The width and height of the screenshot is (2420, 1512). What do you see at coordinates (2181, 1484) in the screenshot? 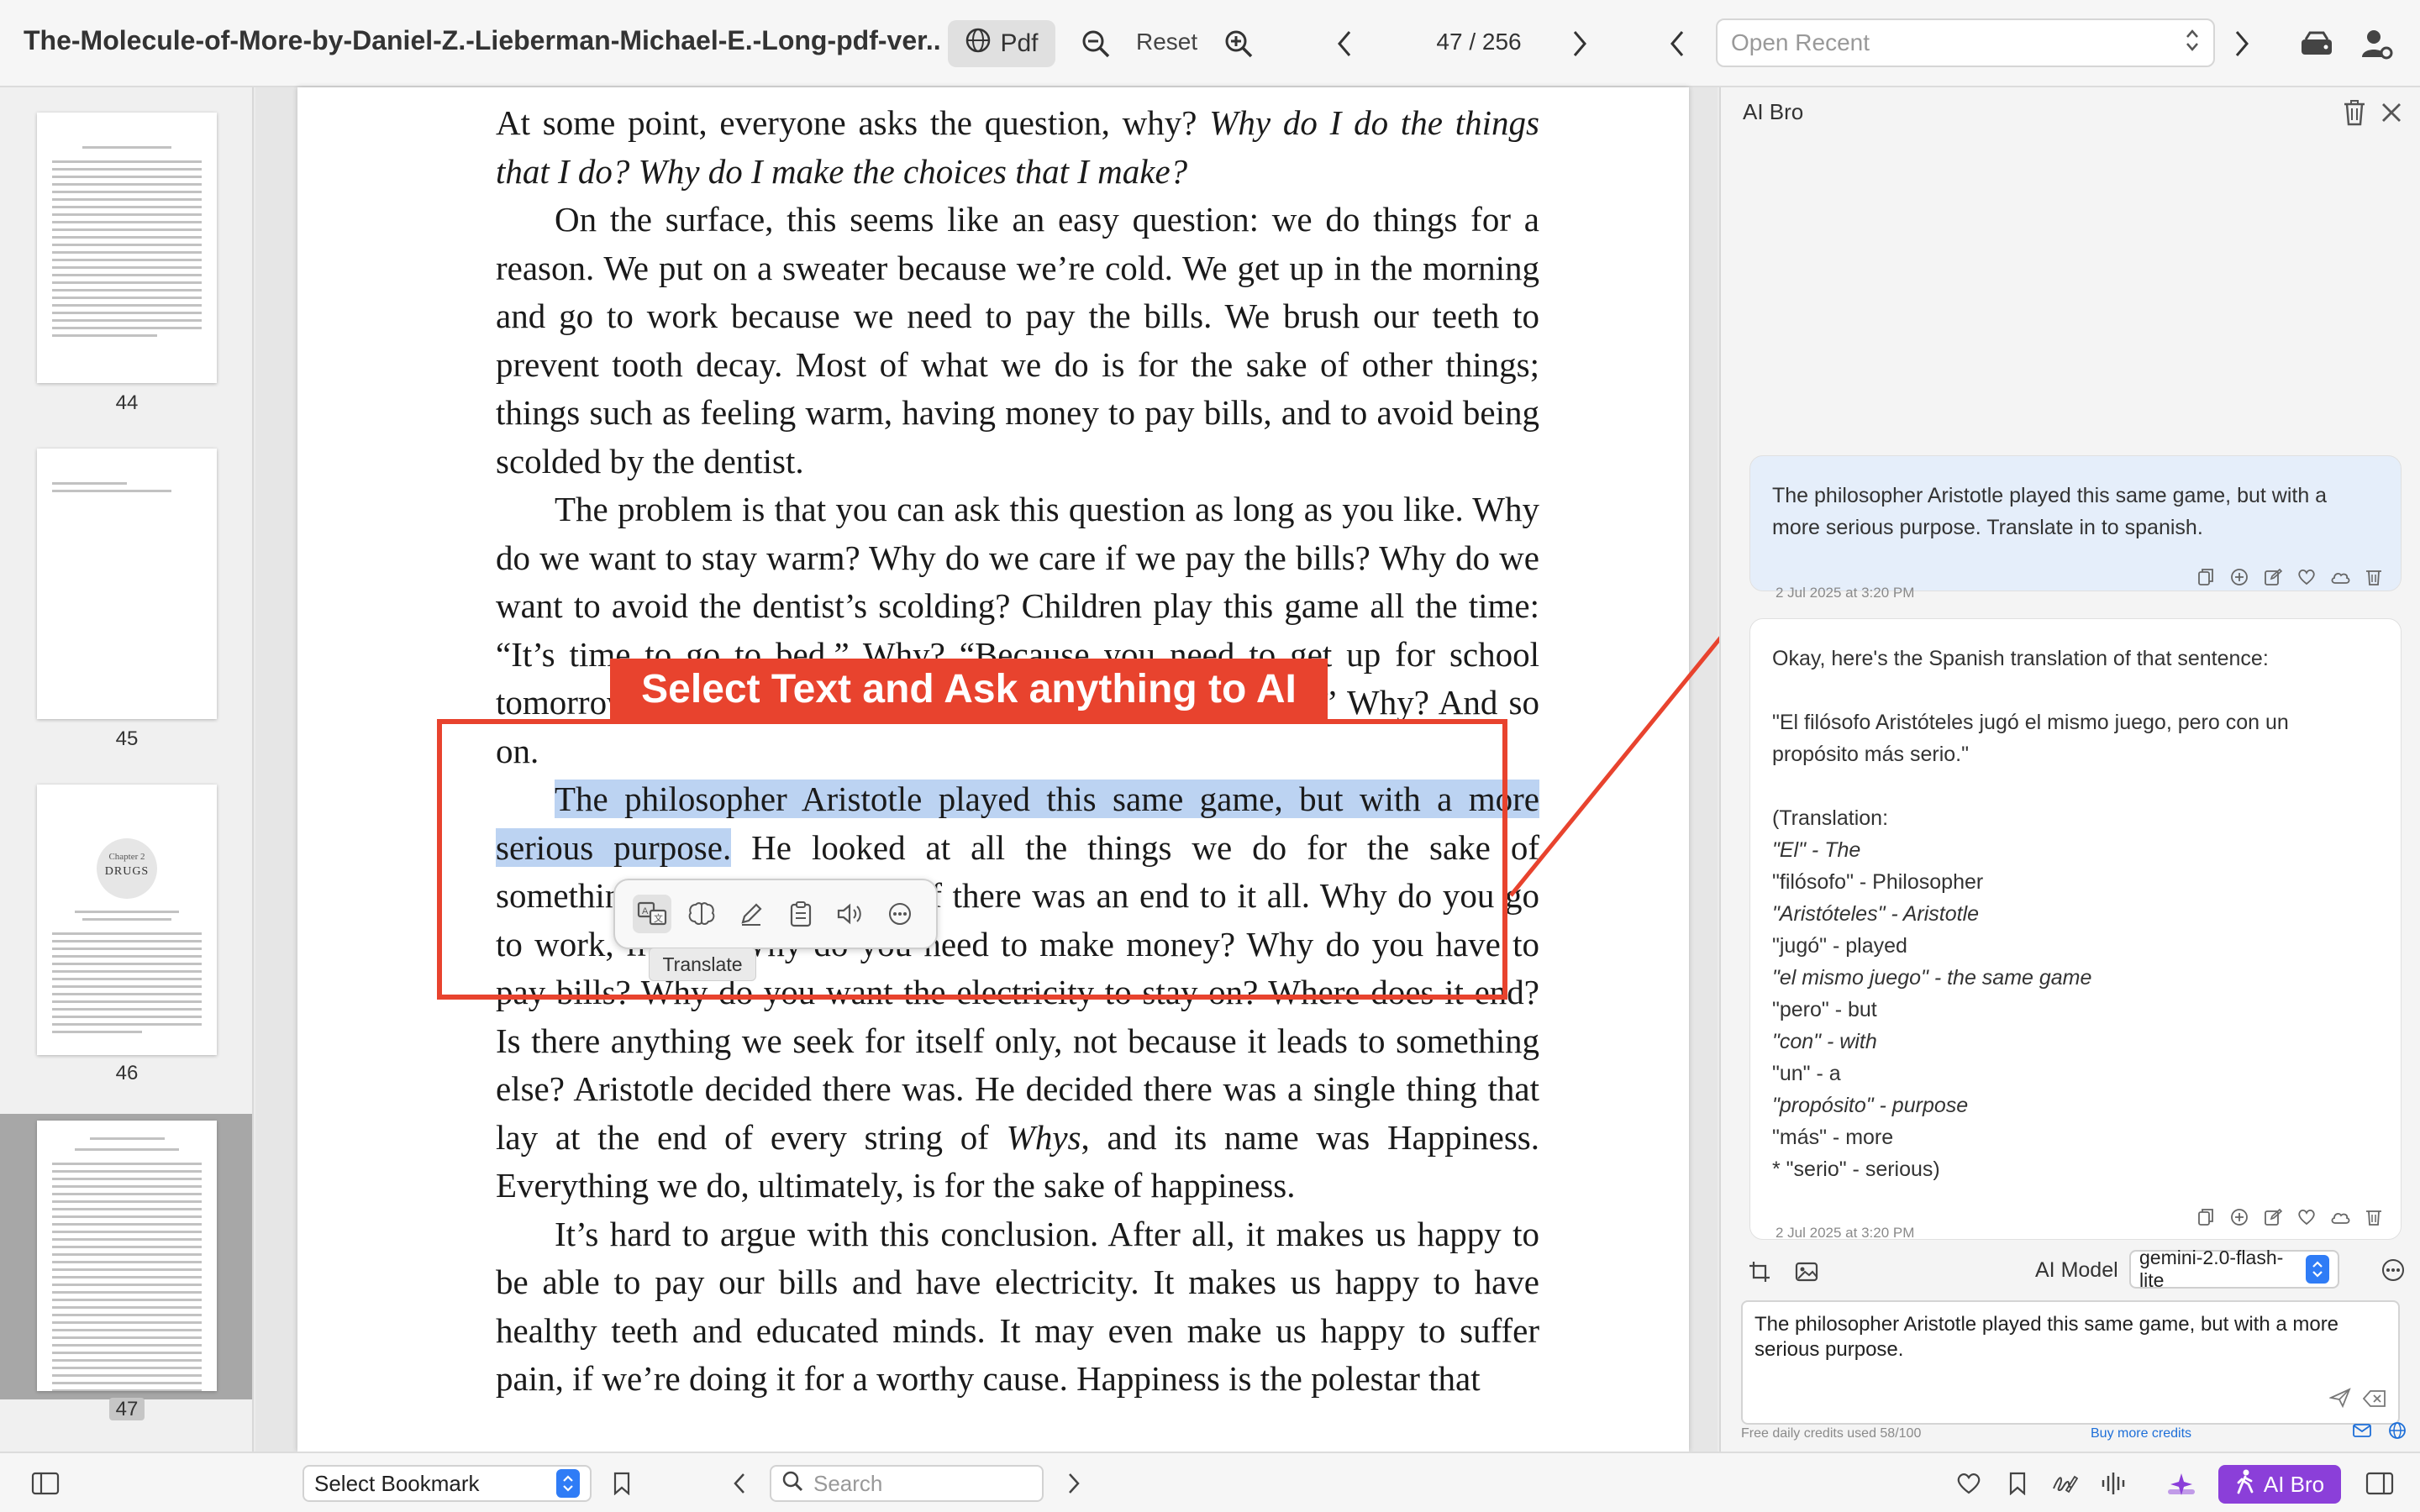
I see `sparkle-icon` at bounding box center [2181, 1484].